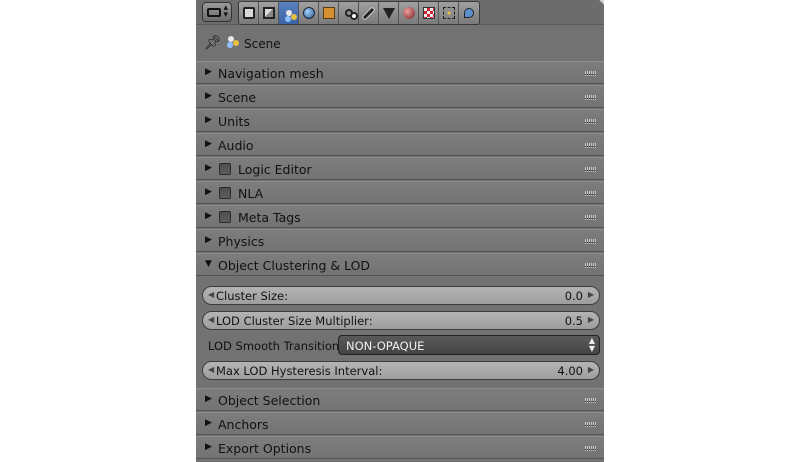  What do you see at coordinates (294, 265) in the screenshot?
I see `panel-label: Object Clustering & LOD` at bounding box center [294, 265].